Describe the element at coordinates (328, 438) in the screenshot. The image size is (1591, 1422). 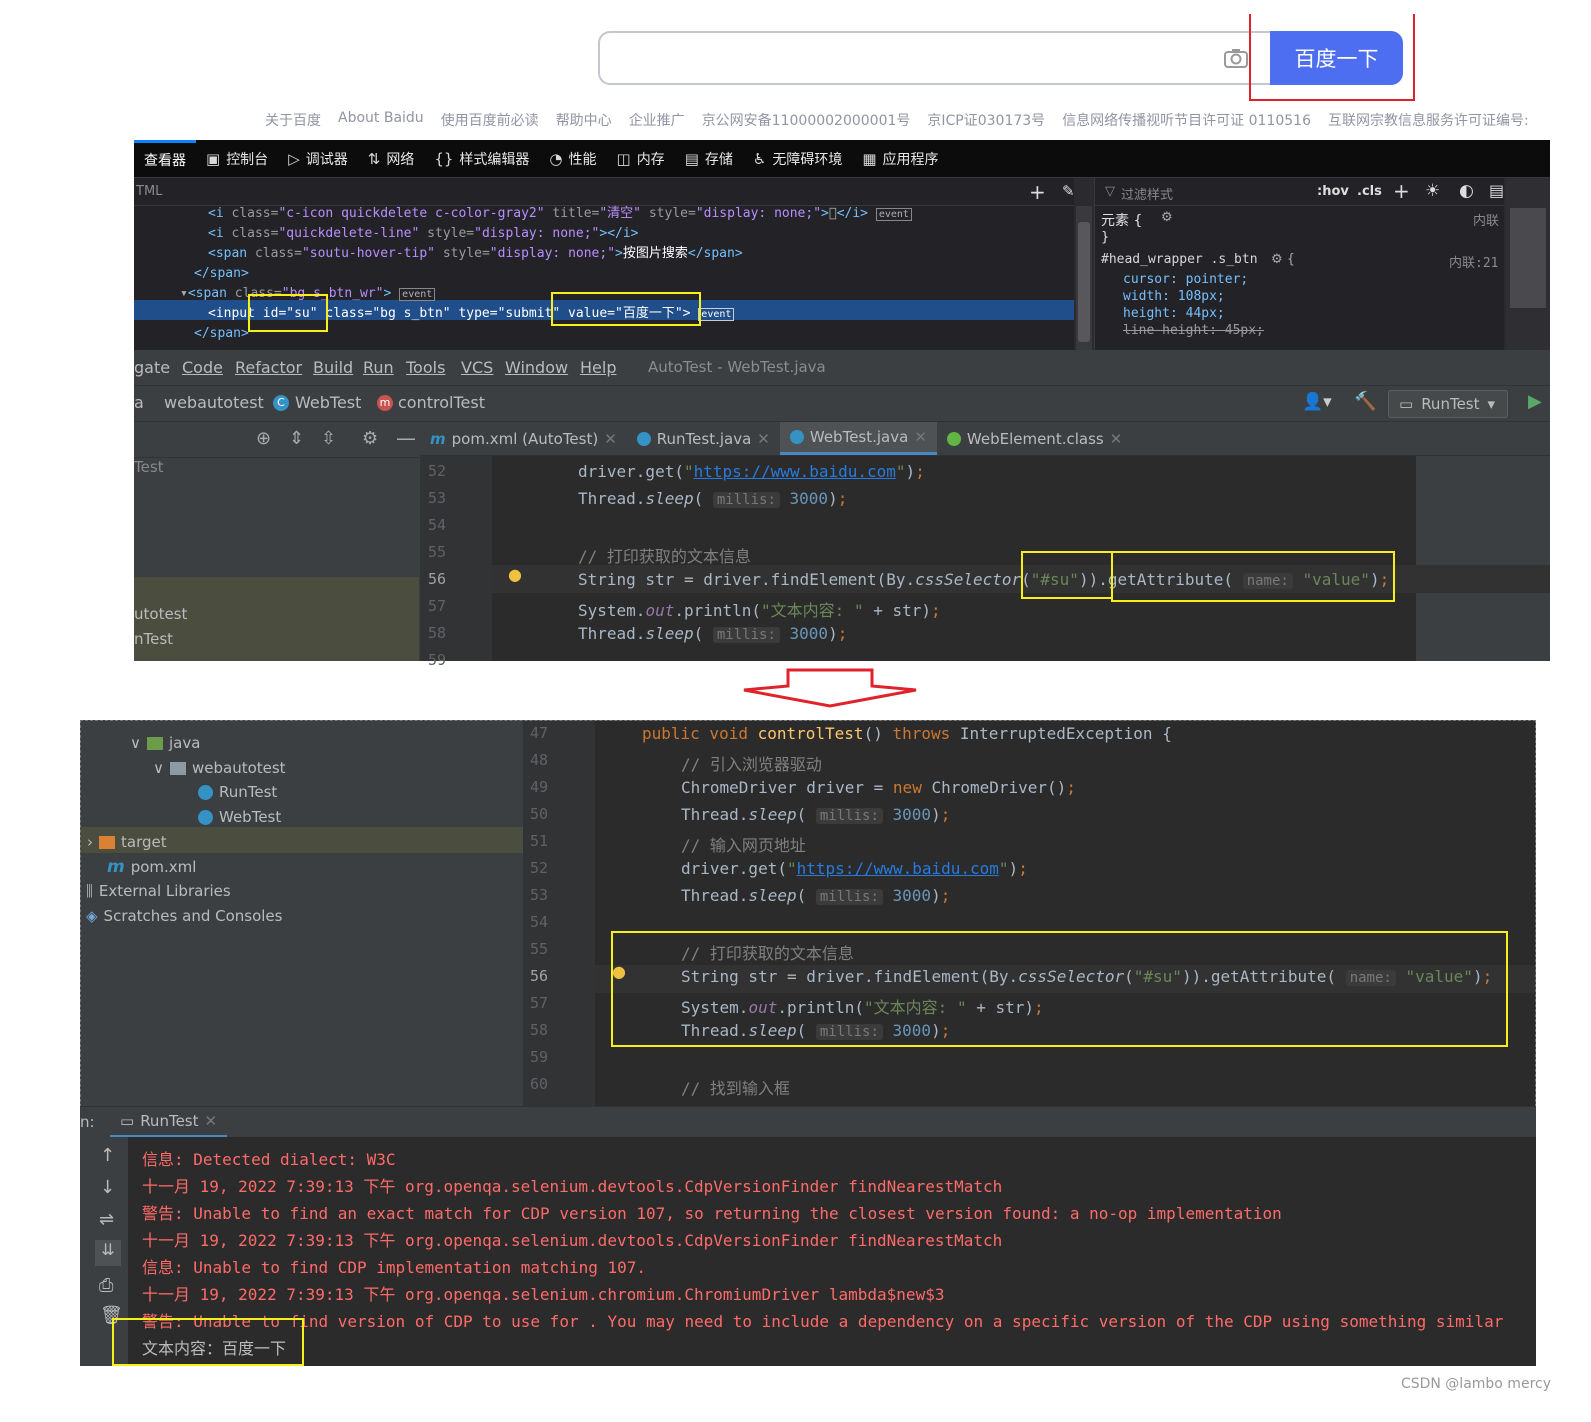
I see `collapse-all-icon: ⇳` at that location.